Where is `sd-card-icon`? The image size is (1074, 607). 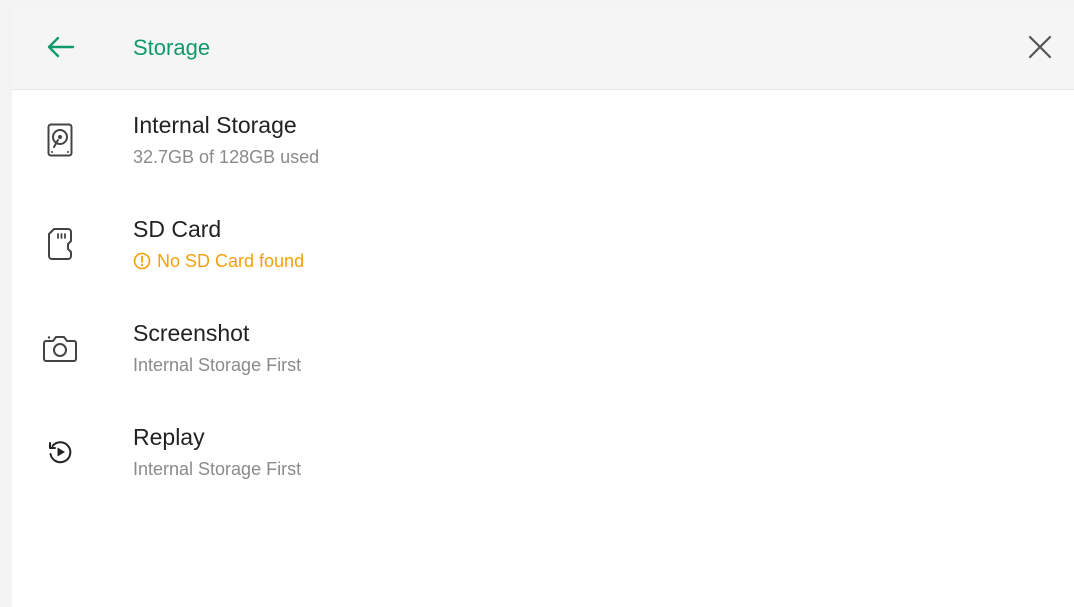
sd-card-icon is located at coordinates (60, 244).